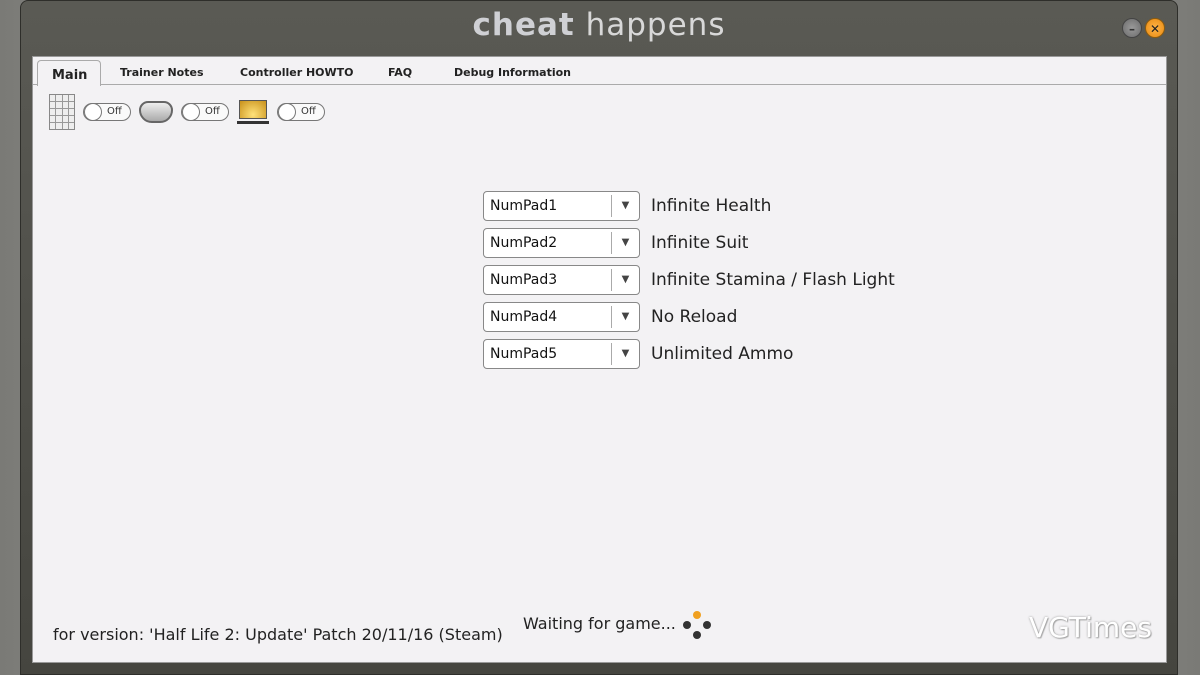  What do you see at coordinates (697, 625) in the screenshot?
I see `loading-spinner-icon` at bounding box center [697, 625].